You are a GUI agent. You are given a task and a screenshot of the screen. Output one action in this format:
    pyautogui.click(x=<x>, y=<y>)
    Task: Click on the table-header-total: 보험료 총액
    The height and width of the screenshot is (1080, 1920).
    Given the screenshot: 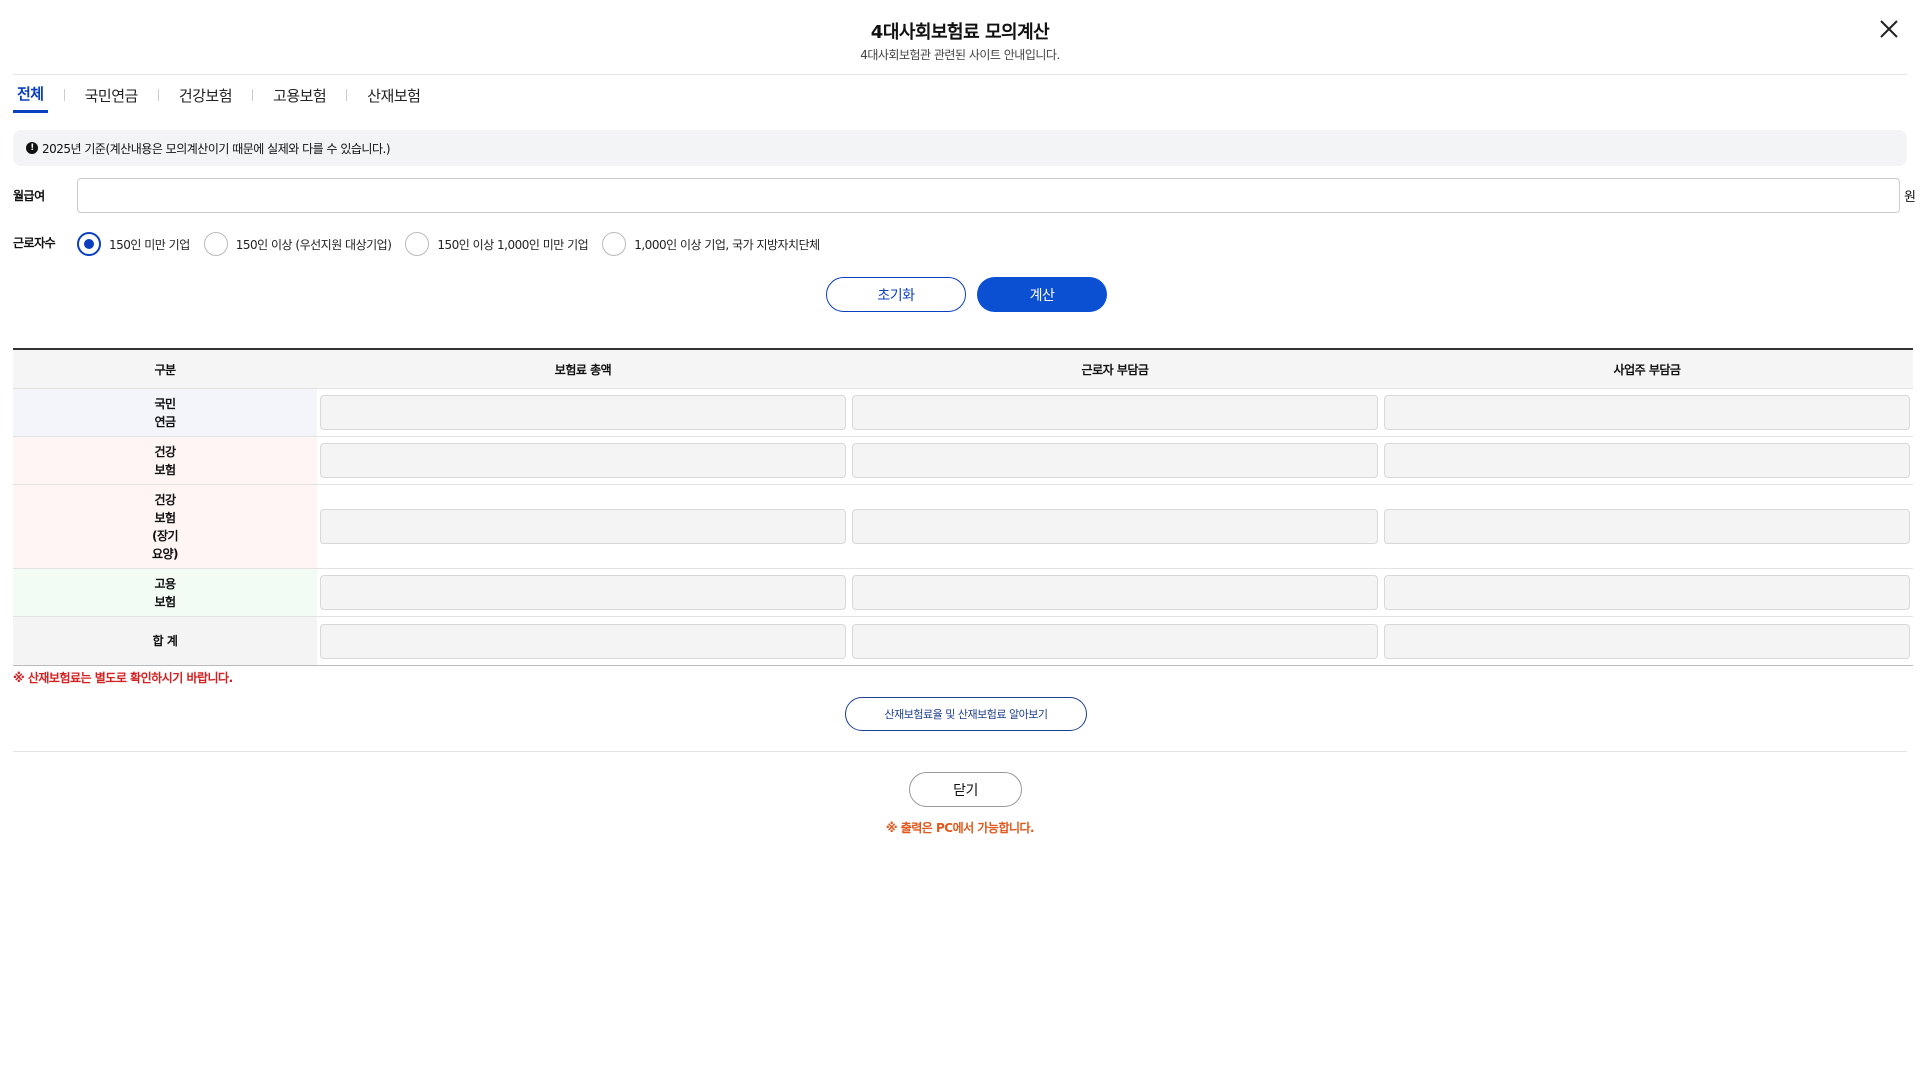 What is the action you would take?
    pyautogui.click(x=583, y=369)
    